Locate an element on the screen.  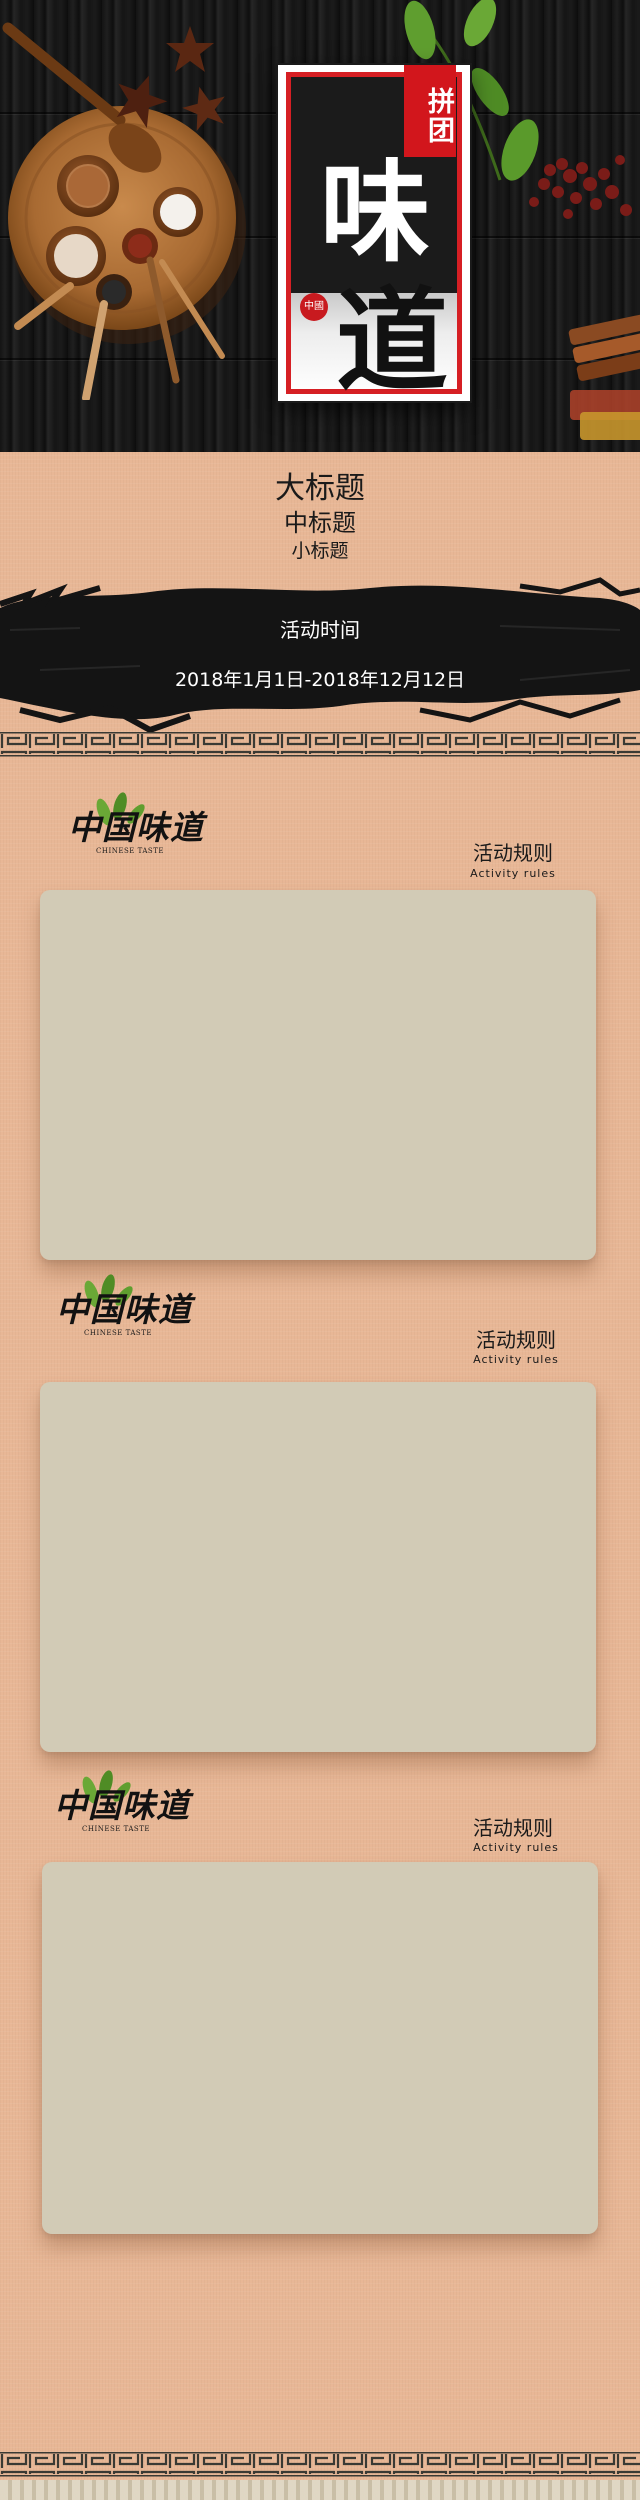
spice-plate-illustration is located at coordinates (124, 211).